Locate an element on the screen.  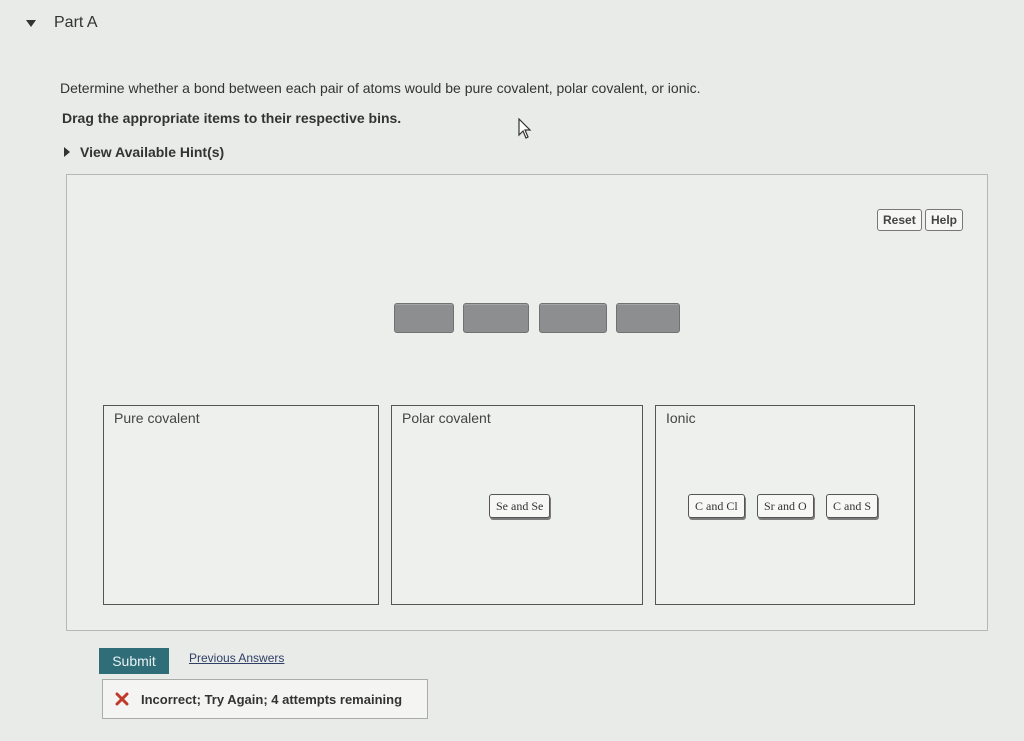
submit-button: Submit is located at coordinates (134, 661).